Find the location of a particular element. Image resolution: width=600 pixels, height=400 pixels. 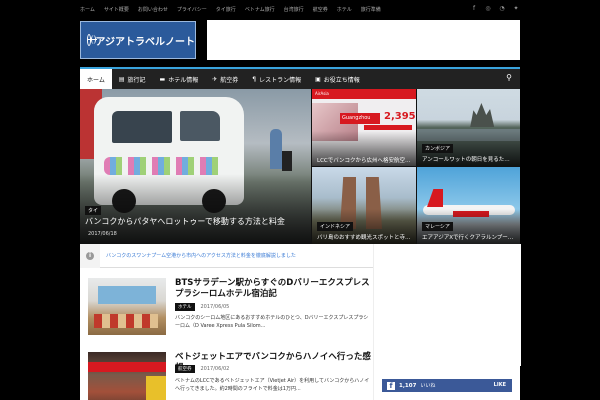

featured-post: インドネシア バリ島のおすすめ観光スポットと寺院めぐり is located at coordinates (364, 205).